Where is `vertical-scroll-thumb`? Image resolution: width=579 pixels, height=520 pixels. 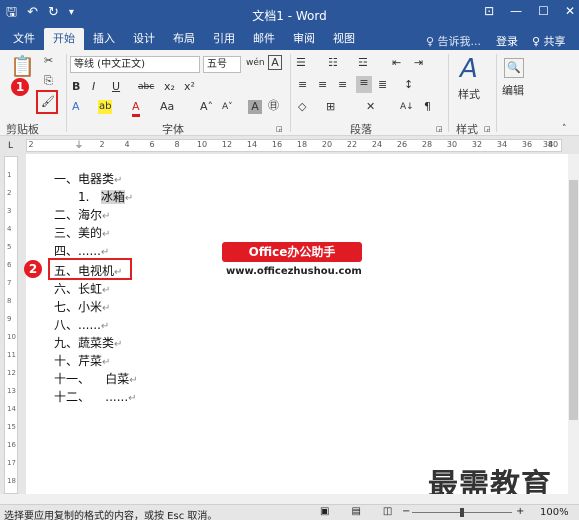
vertical-scroll-thumb is located at coordinates (573, 300).